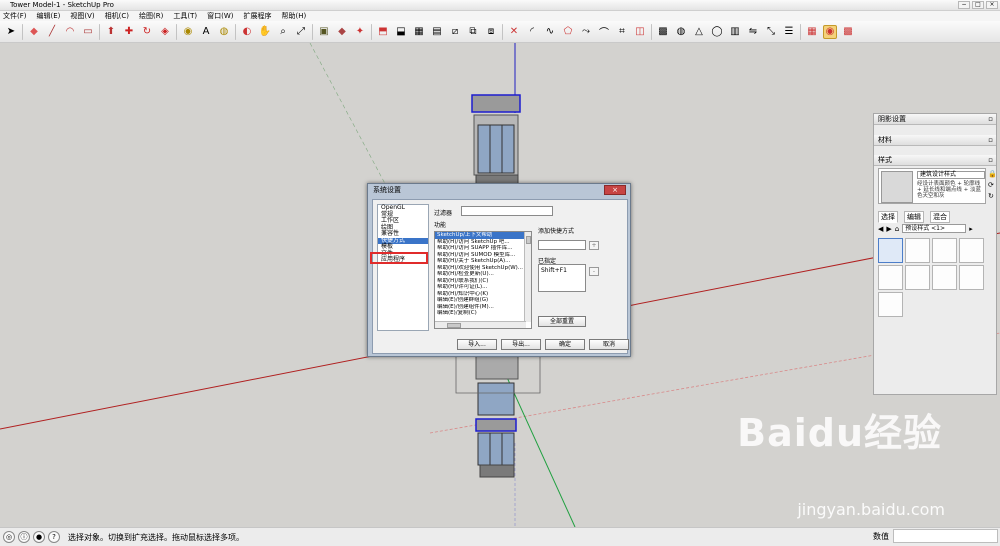 This screenshot has height=546, width=1000. What do you see at coordinates (622, 32) in the screenshot?
I see `chamfer-icon: ⌗` at bounding box center [622, 32].